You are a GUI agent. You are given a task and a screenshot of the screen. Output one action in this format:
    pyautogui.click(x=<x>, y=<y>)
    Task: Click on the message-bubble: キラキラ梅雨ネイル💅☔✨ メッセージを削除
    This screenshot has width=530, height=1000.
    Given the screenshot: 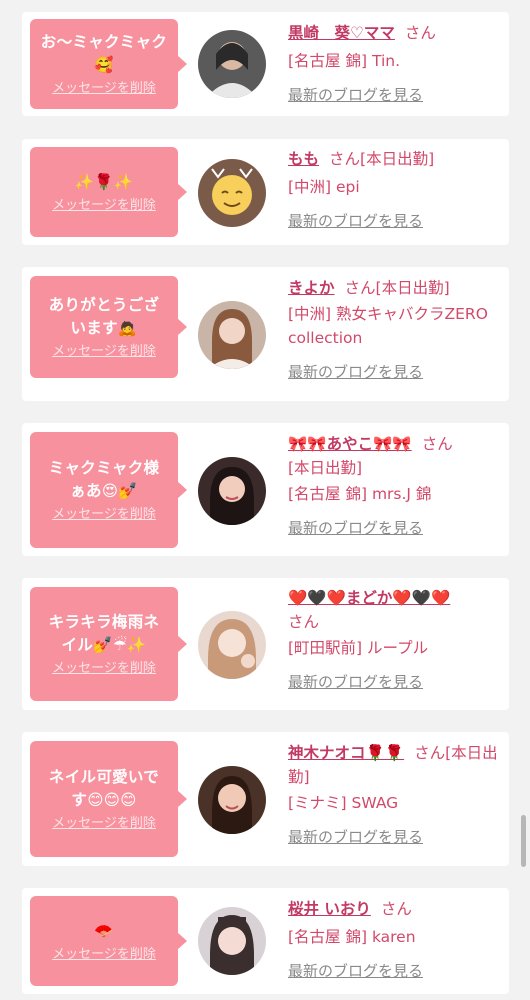 What is the action you would take?
    pyautogui.click(x=108, y=644)
    